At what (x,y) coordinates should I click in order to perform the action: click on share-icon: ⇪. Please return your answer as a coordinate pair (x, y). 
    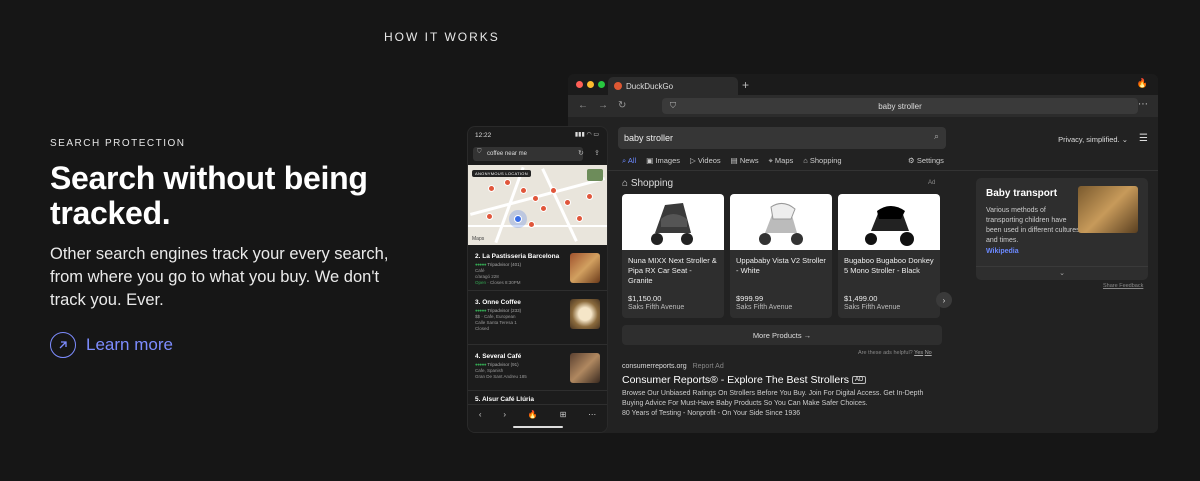
    Looking at the image, I should click on (597, 153).